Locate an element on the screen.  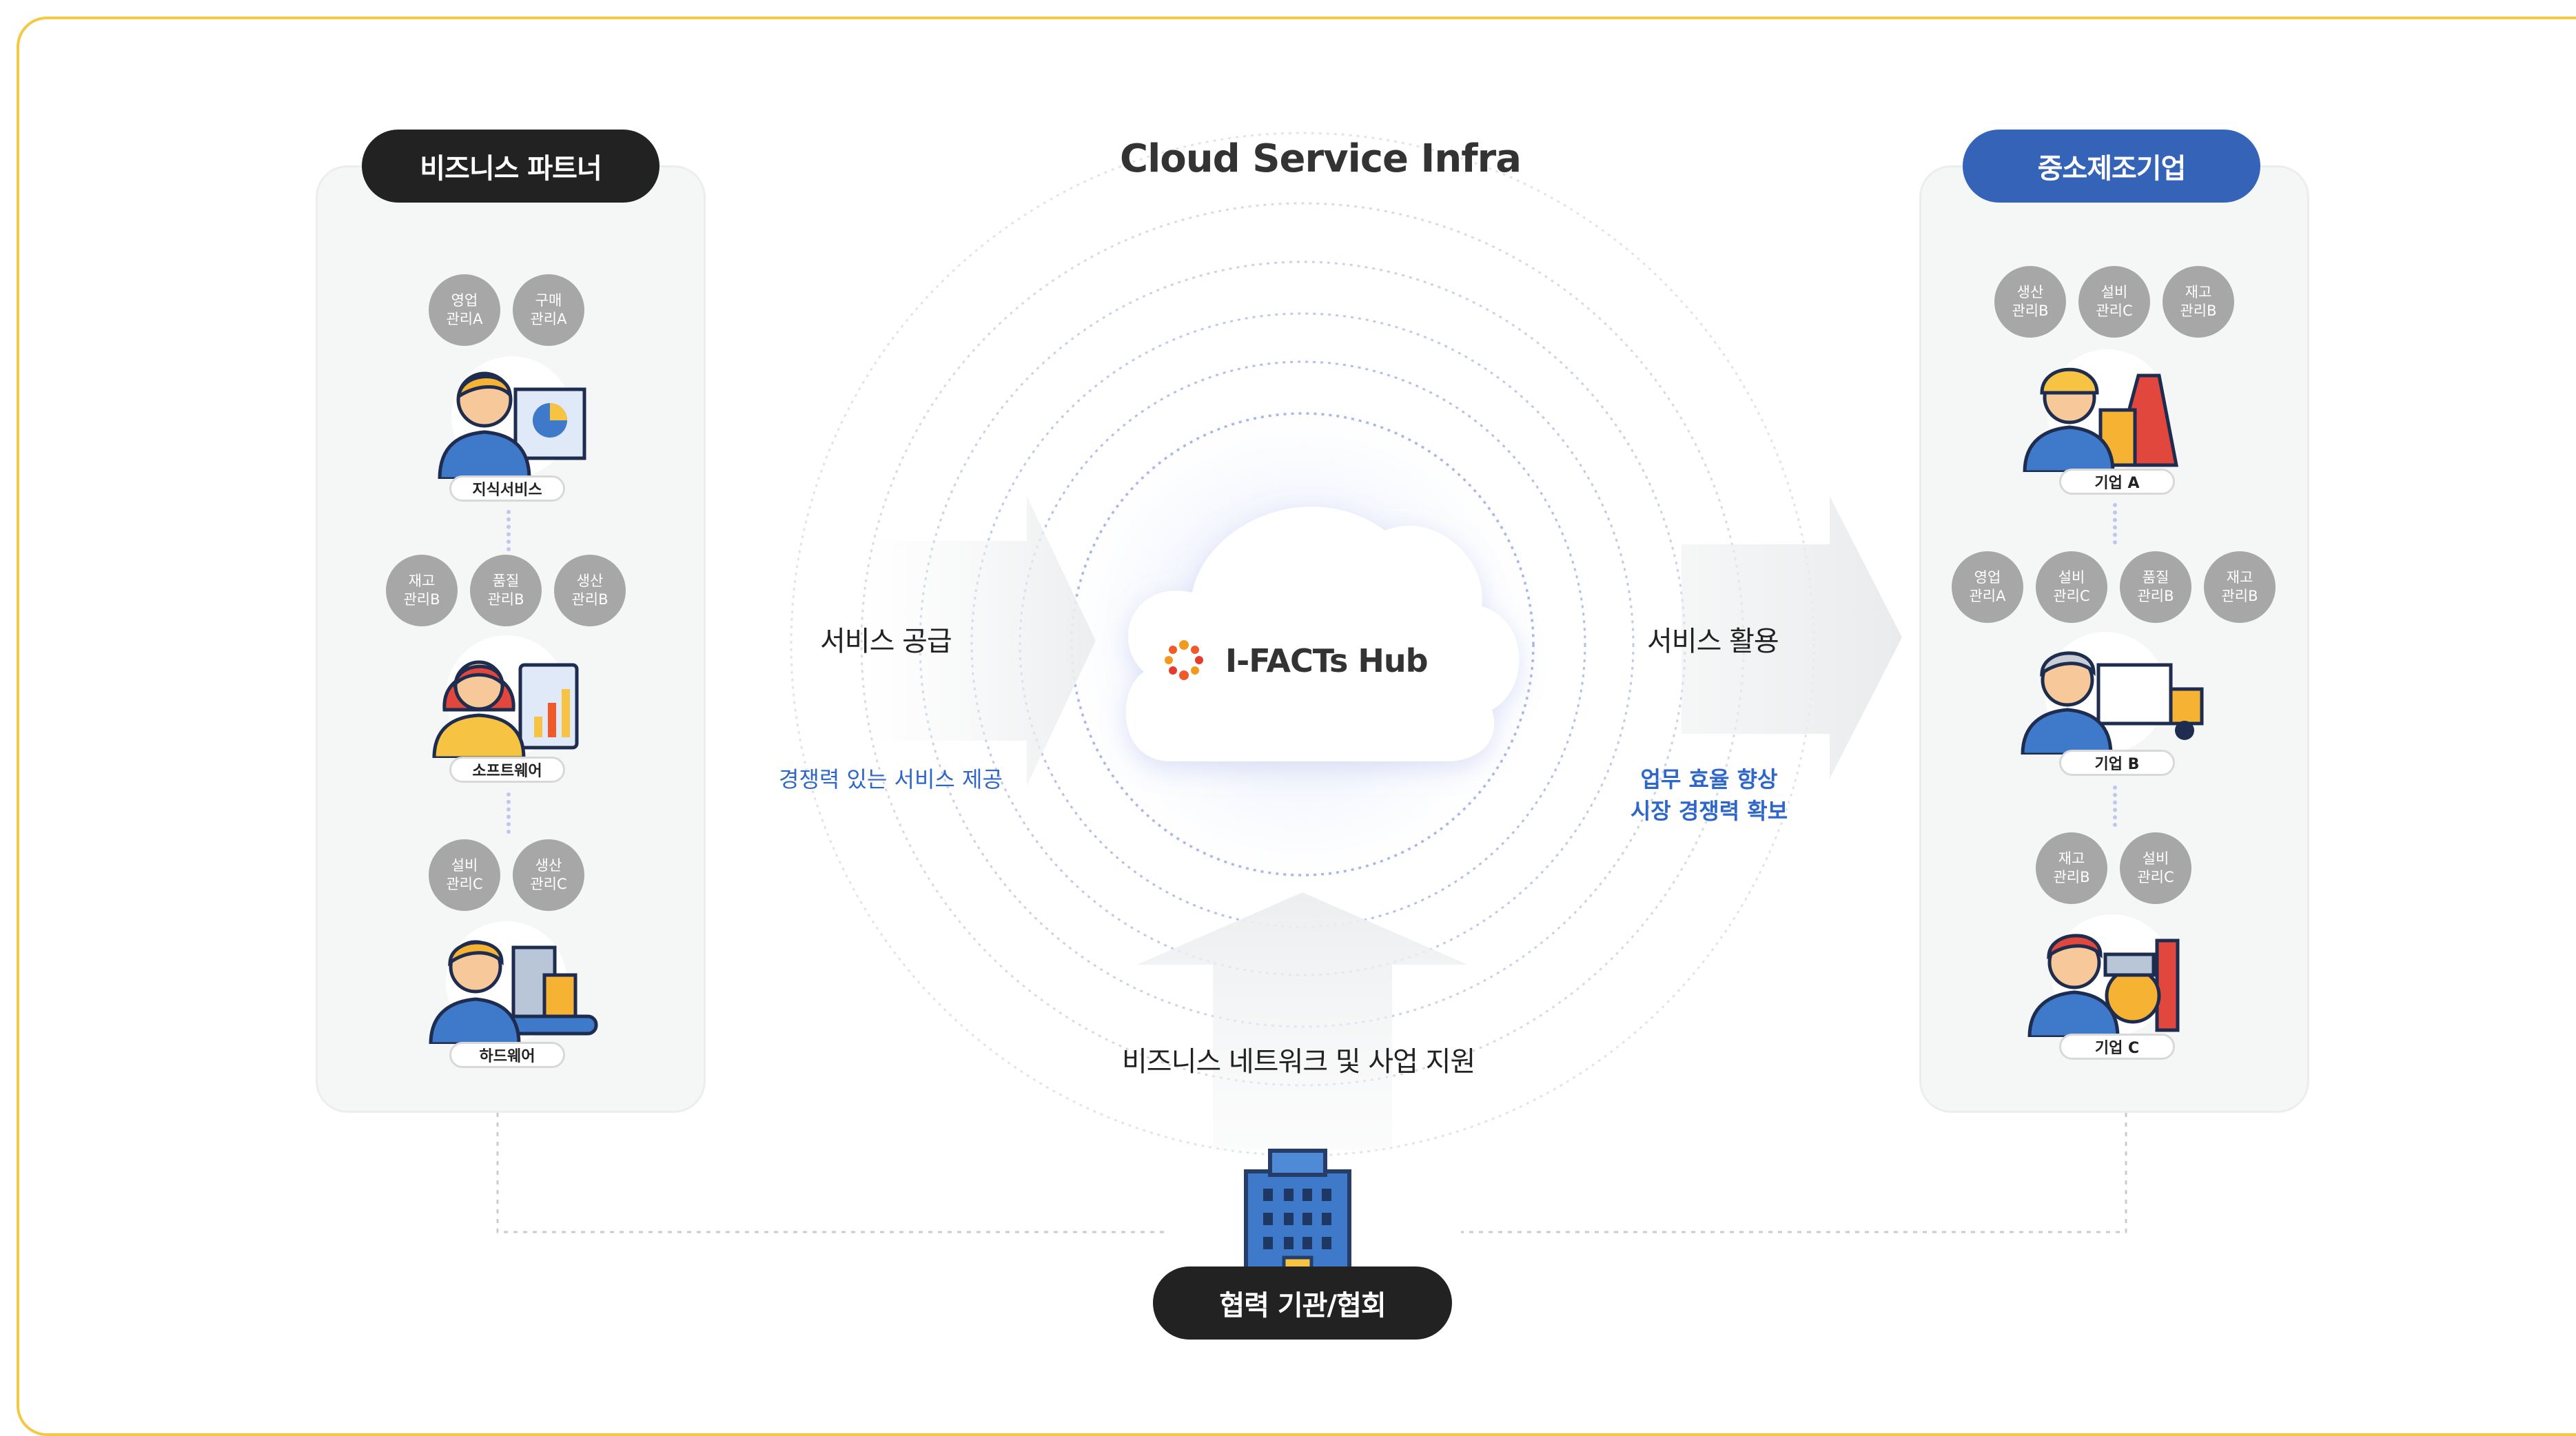
cooperation-org-label: 협력 기관/협회 is located at coordinates (1302, 1303).